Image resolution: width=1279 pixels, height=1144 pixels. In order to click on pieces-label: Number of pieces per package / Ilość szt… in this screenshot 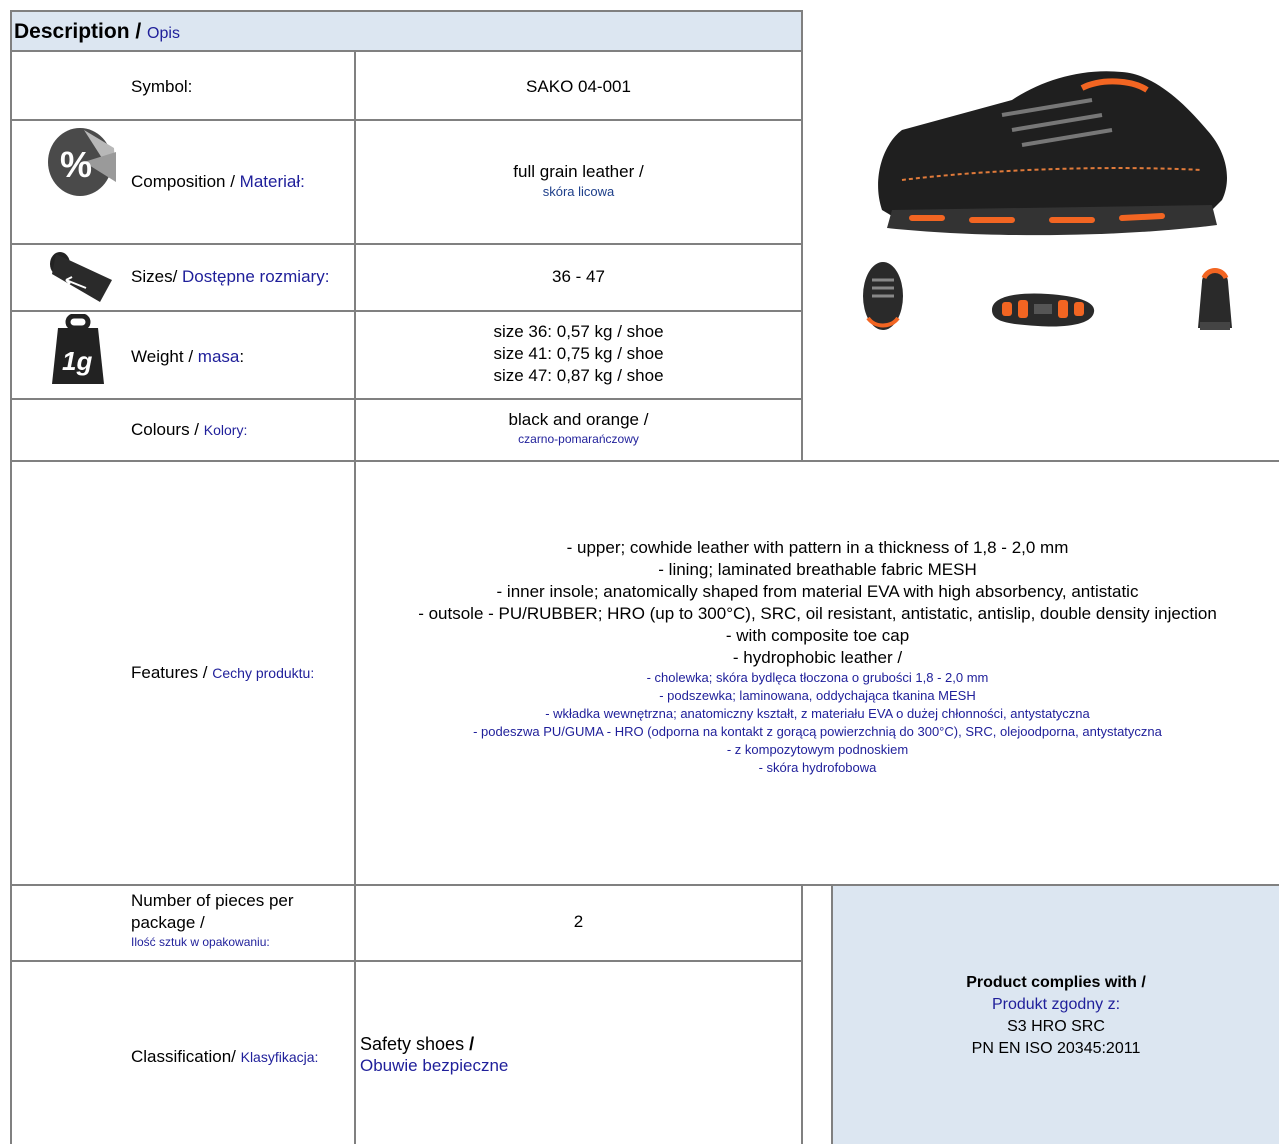, I will do `click(241, 920)`.